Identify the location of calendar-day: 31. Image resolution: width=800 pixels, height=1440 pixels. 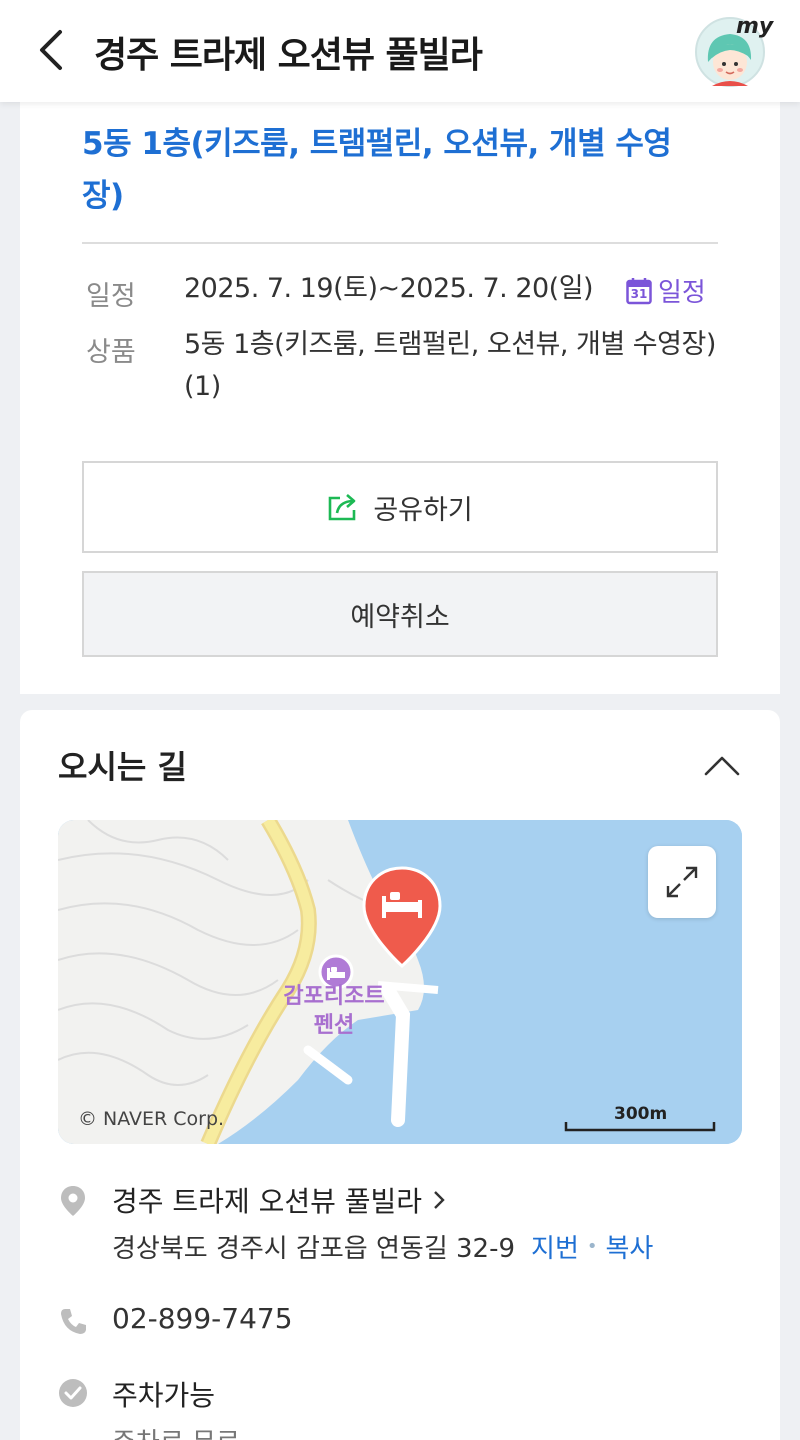
(639, 293).